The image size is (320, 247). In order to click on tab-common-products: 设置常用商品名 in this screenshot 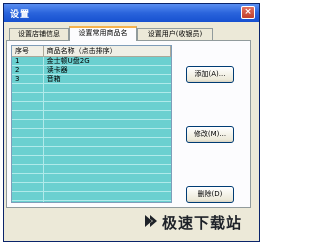, I will do `click(103, 33)`.